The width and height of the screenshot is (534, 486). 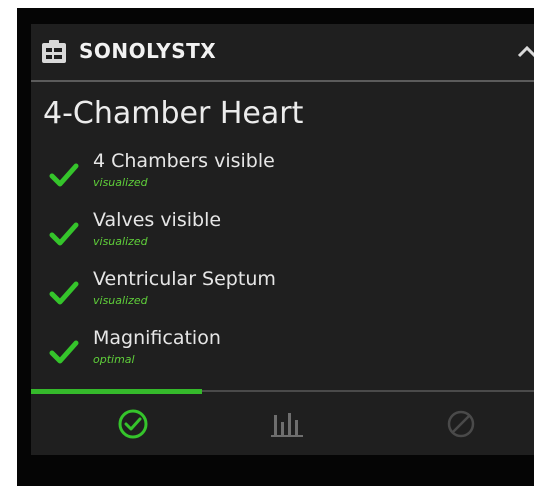 I want to click on check-status: optimal, so click(x=114, y=359).